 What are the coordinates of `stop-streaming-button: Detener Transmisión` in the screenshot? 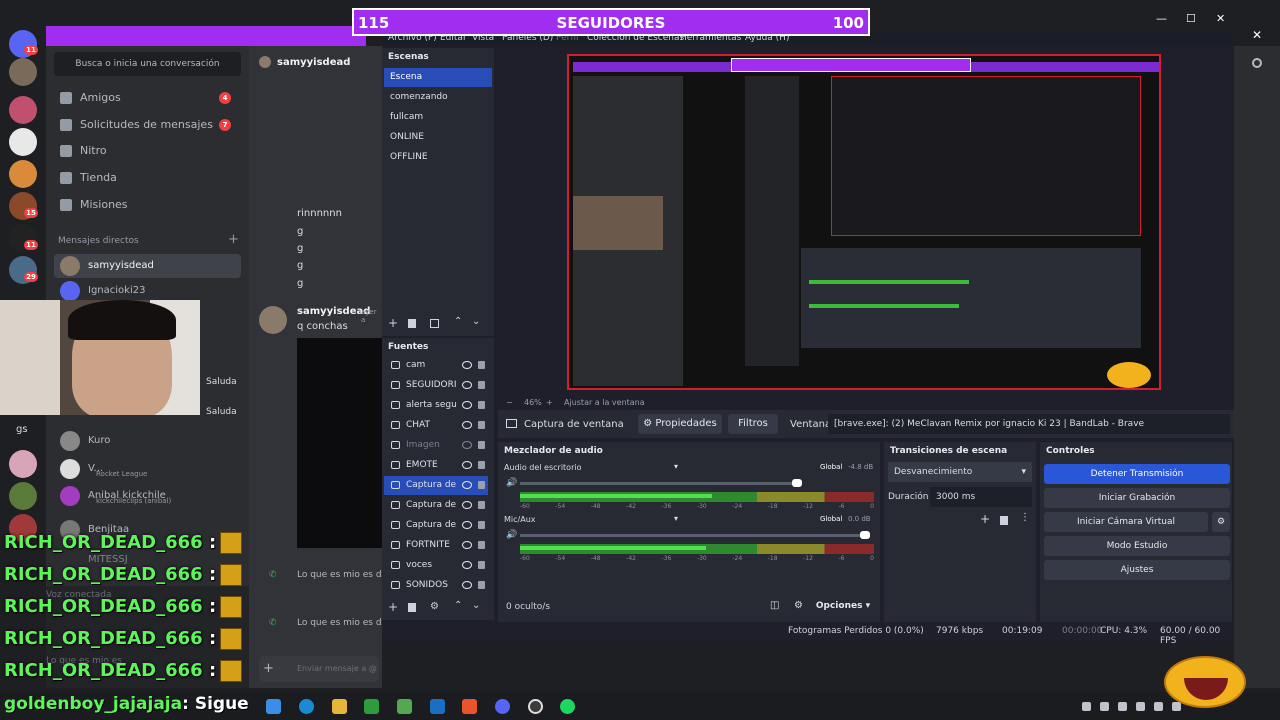 It's located at (1137, 474).